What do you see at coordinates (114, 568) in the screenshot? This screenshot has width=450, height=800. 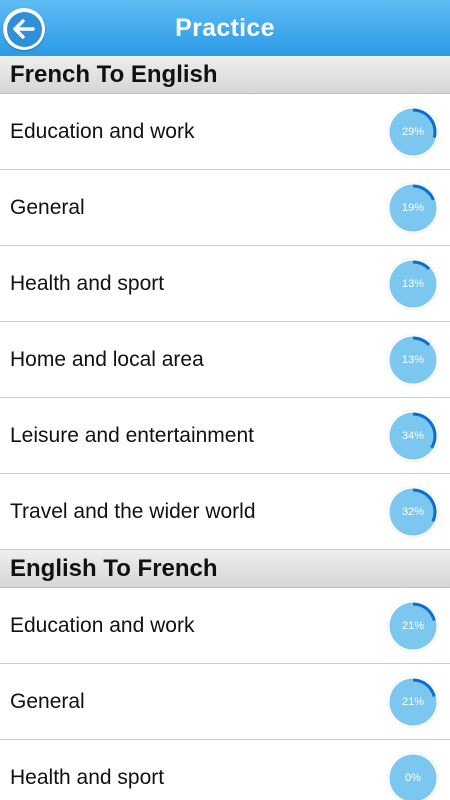 I see `section-title: English To French` at bounding box center [114, 568].